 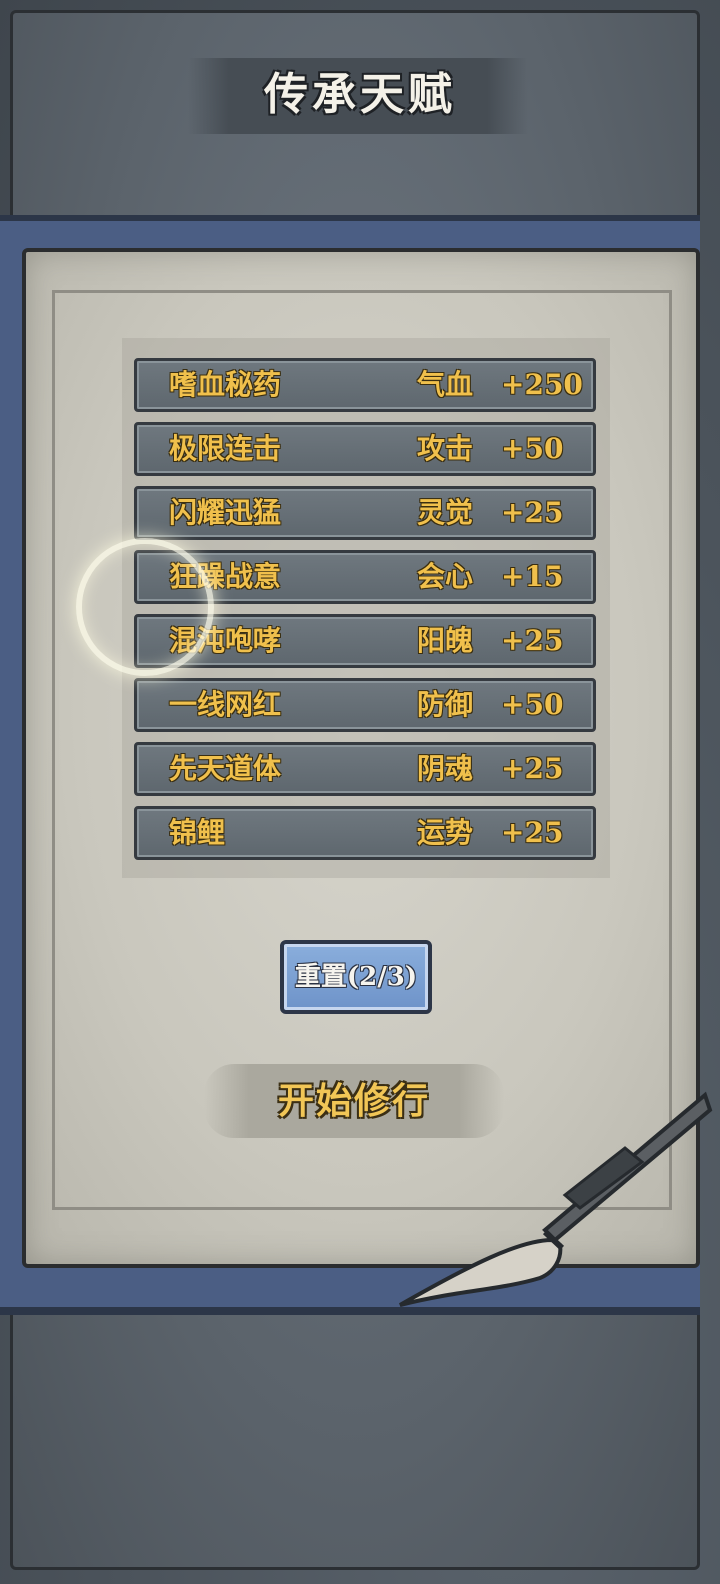 I want to click on talent-row: 一线网红 防御 +50, so click(x=365, y=705).